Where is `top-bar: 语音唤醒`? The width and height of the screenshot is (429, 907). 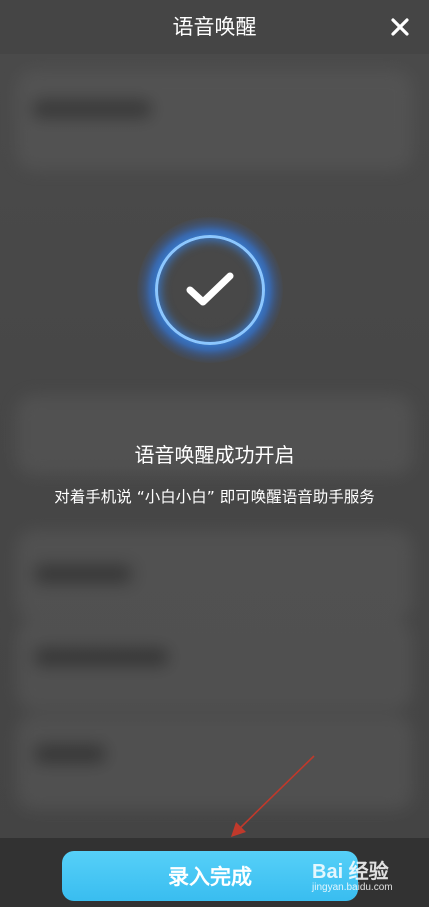 top-bar: 语音唤醒 is located at coordinates (214, 27).